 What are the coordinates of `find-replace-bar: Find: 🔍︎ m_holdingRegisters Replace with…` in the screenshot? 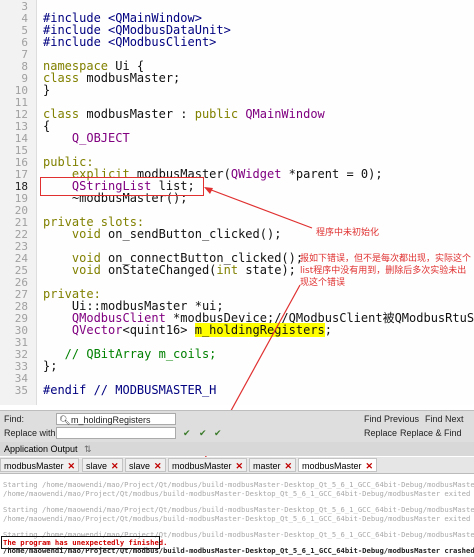 It's located at (237, 426).